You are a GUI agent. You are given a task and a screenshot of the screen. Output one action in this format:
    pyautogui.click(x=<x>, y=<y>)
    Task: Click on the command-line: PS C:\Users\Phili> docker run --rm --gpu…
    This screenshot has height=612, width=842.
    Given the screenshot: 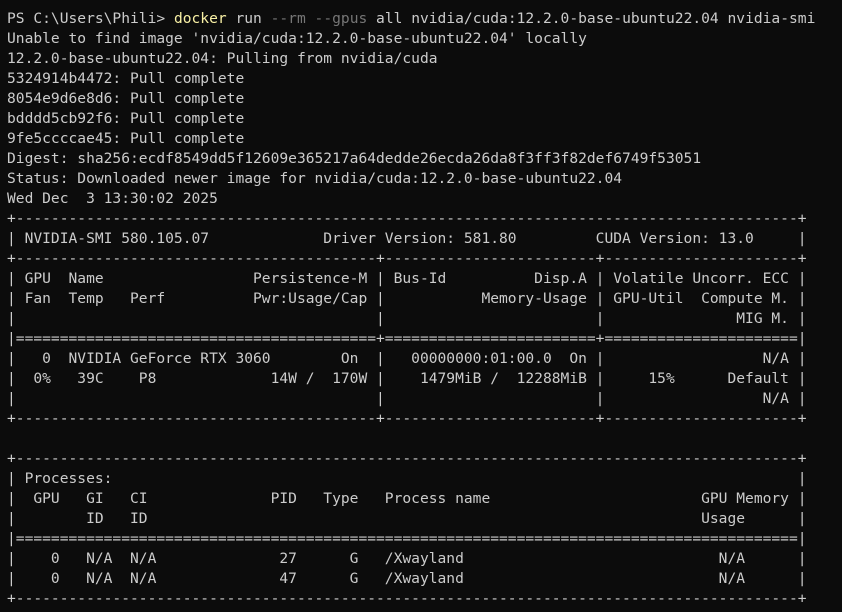 What is the action you would take?
    pyautogui.click(x=424, y=19)
    